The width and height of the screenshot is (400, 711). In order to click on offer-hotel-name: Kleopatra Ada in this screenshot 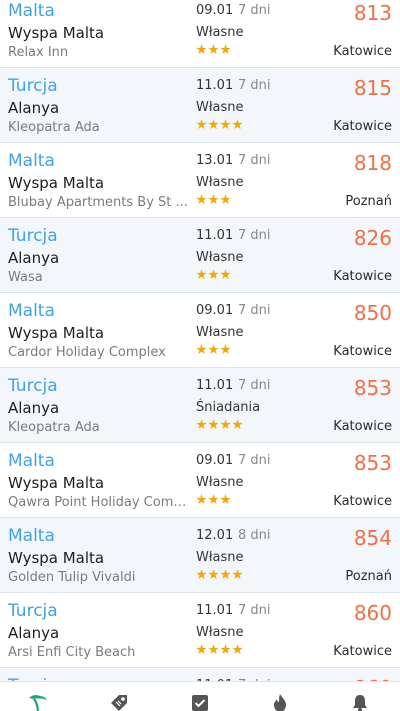, I will do `click(54, 427)`.